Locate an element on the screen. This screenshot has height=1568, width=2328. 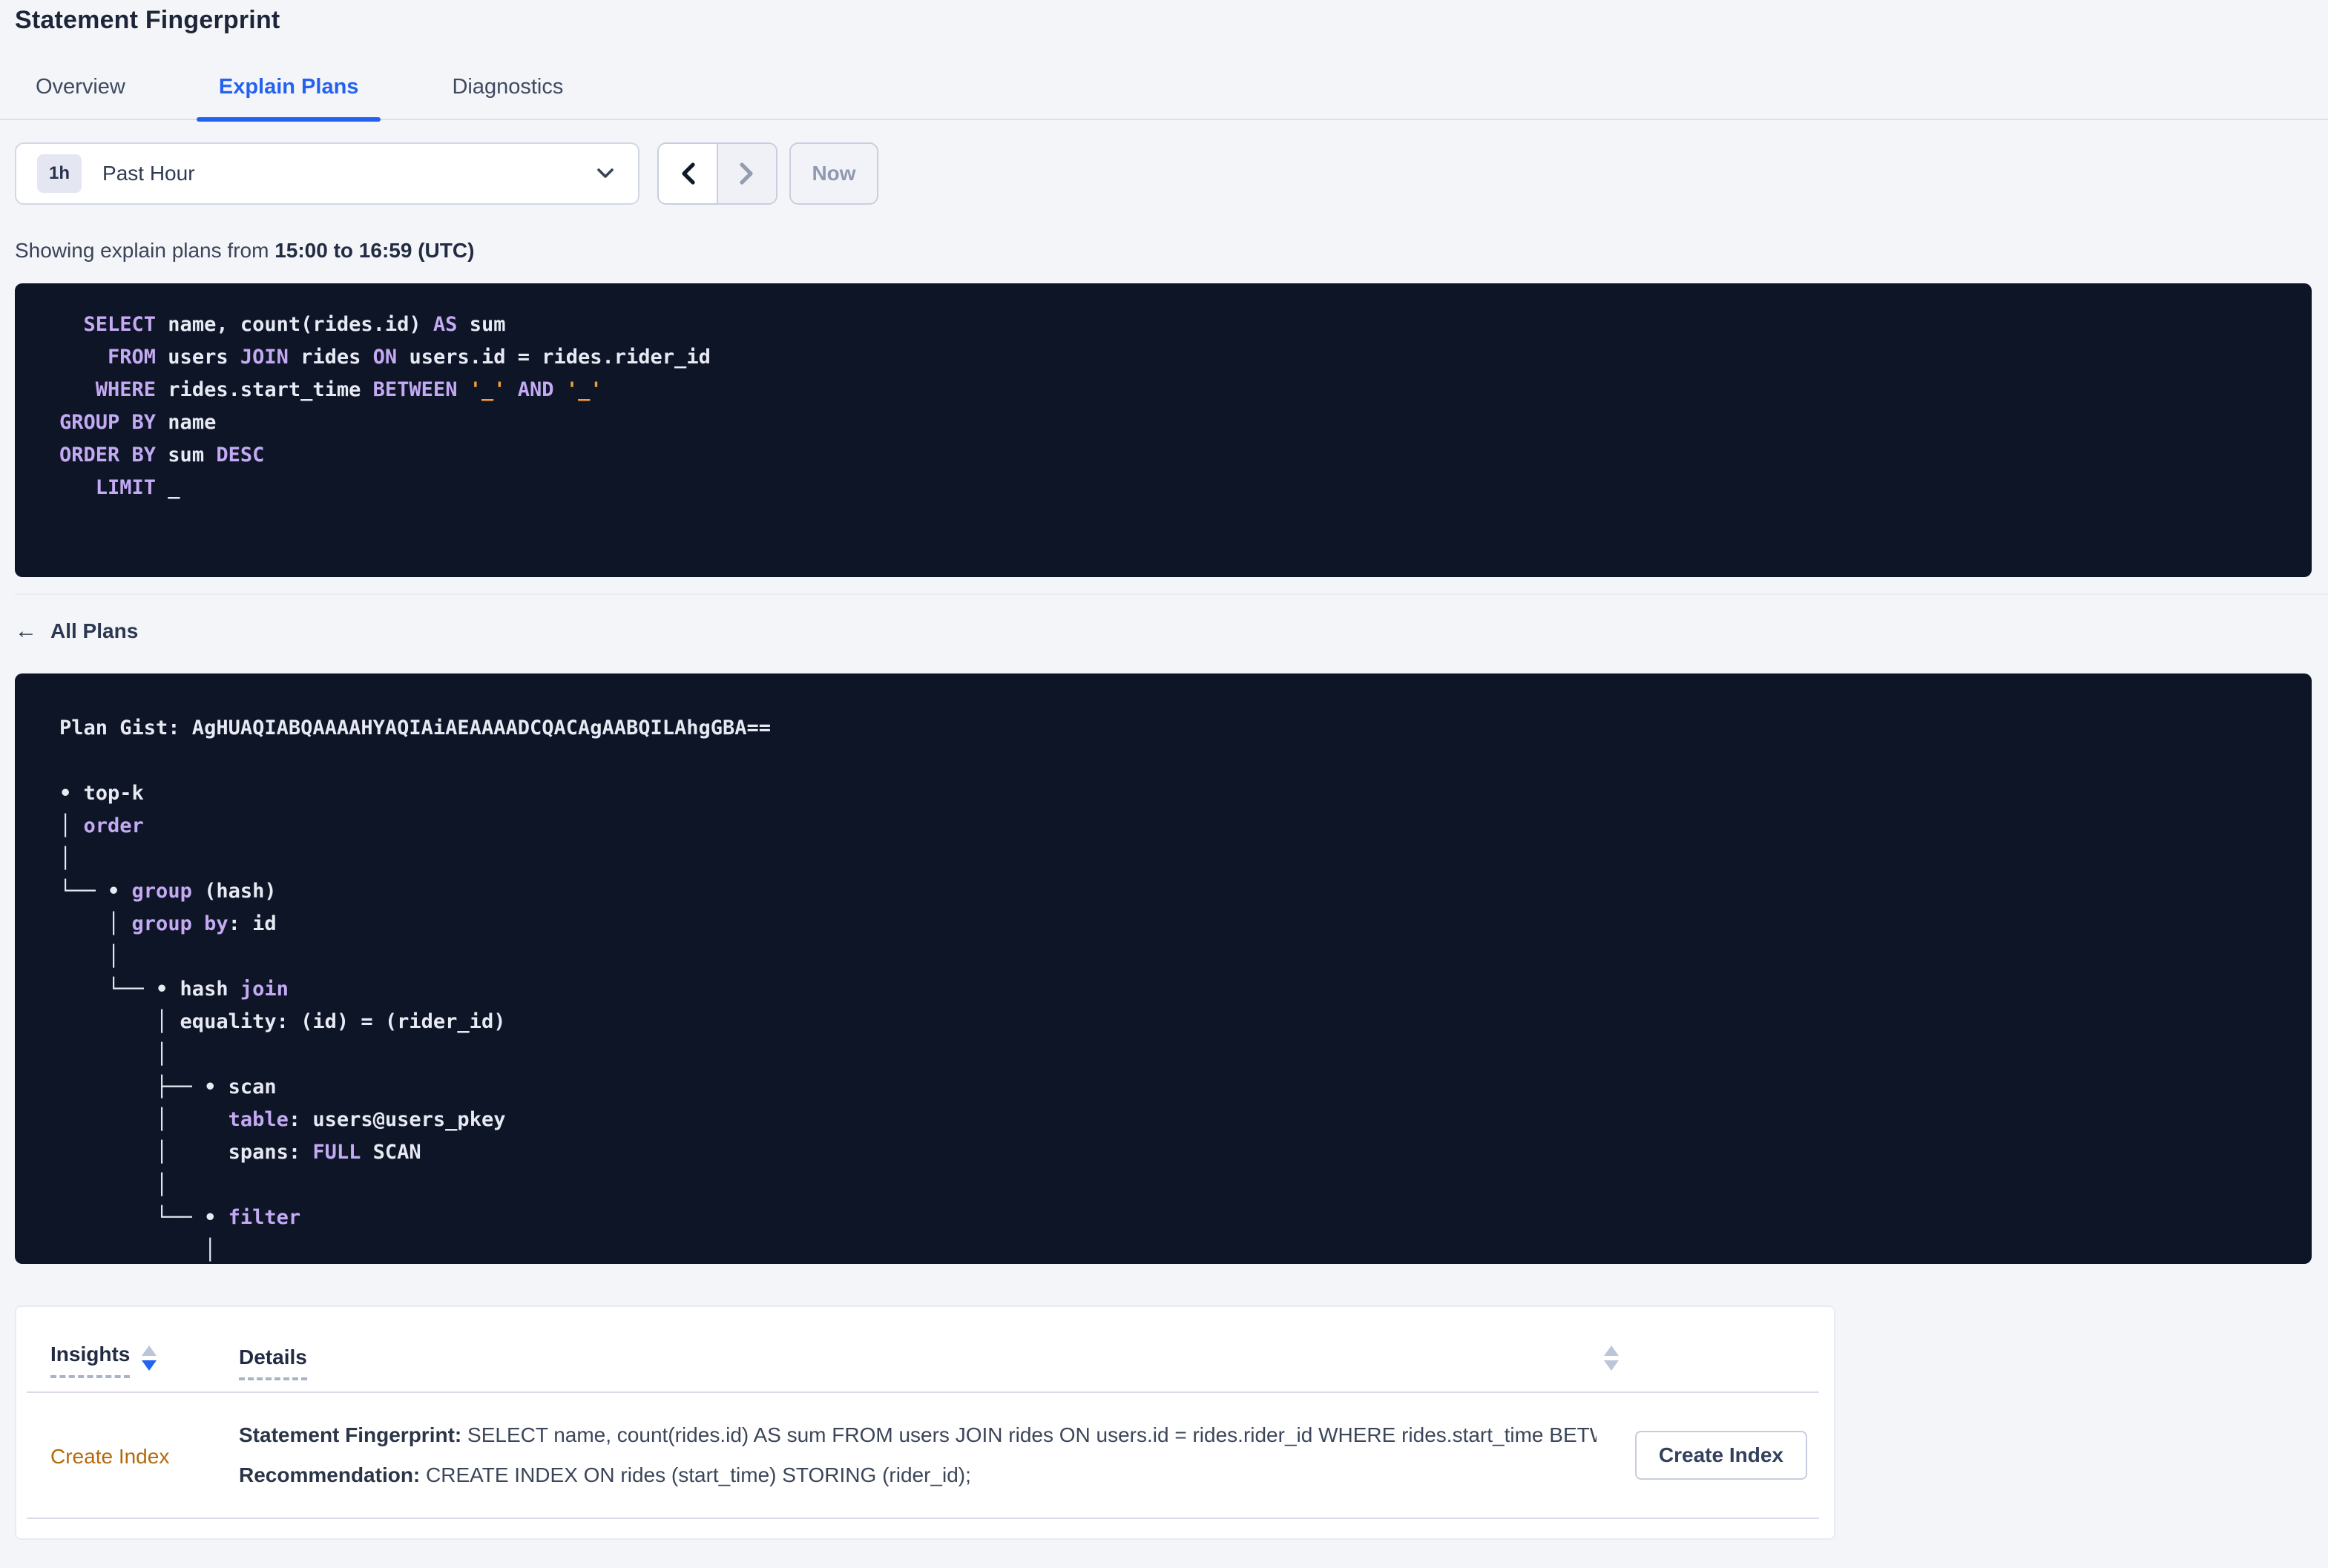
code-keyword: join is located at coordinates (264, 990).